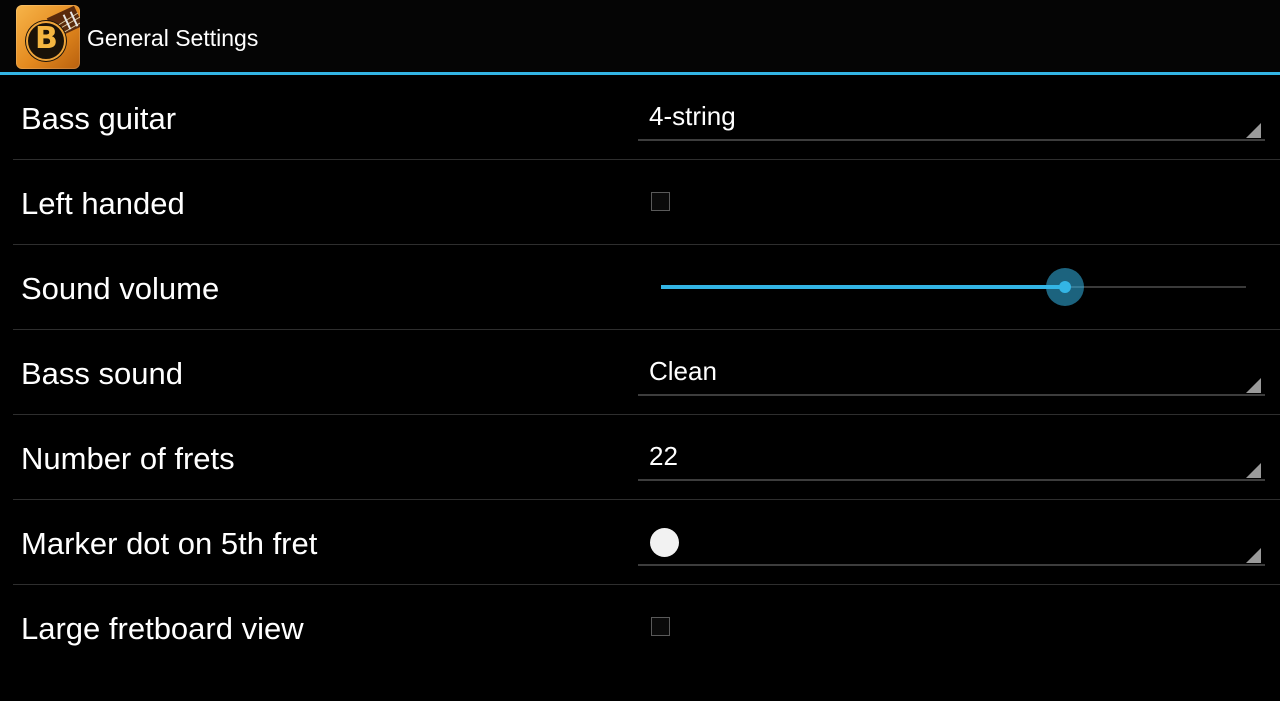  I want to click on large-fretboard-label: Large fretboard view, so click(162, 628).